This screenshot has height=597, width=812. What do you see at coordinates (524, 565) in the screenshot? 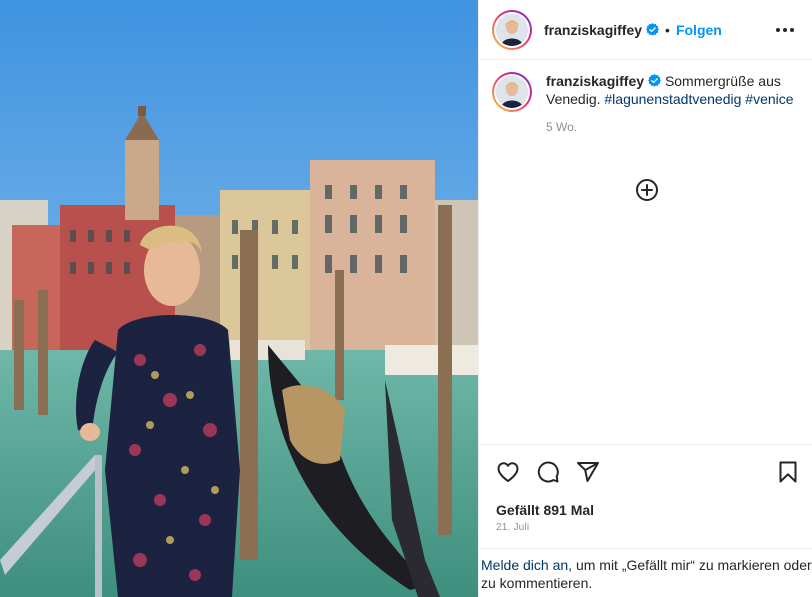
I see `login-link: Melde dich an` at bounding box center [524, 565].